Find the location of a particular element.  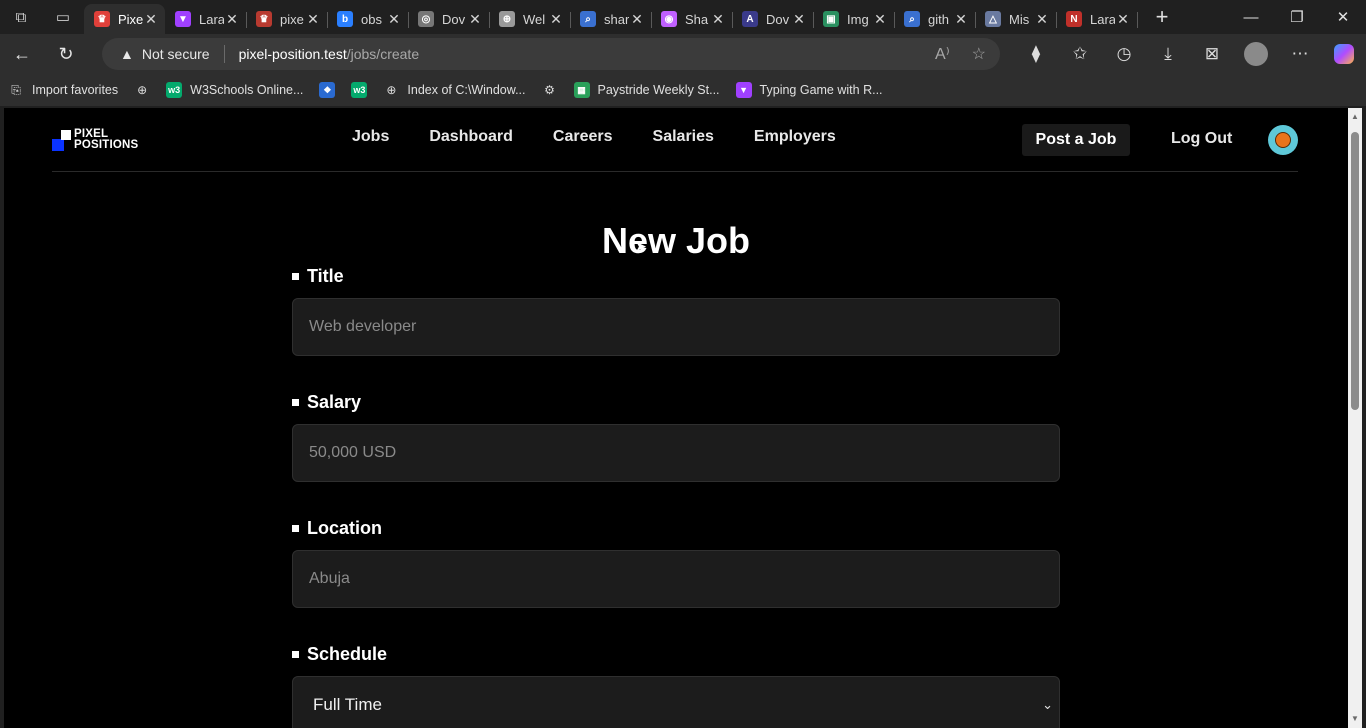

site-logo: PIXEL POSITIONS is located at coordinates (98, 140).